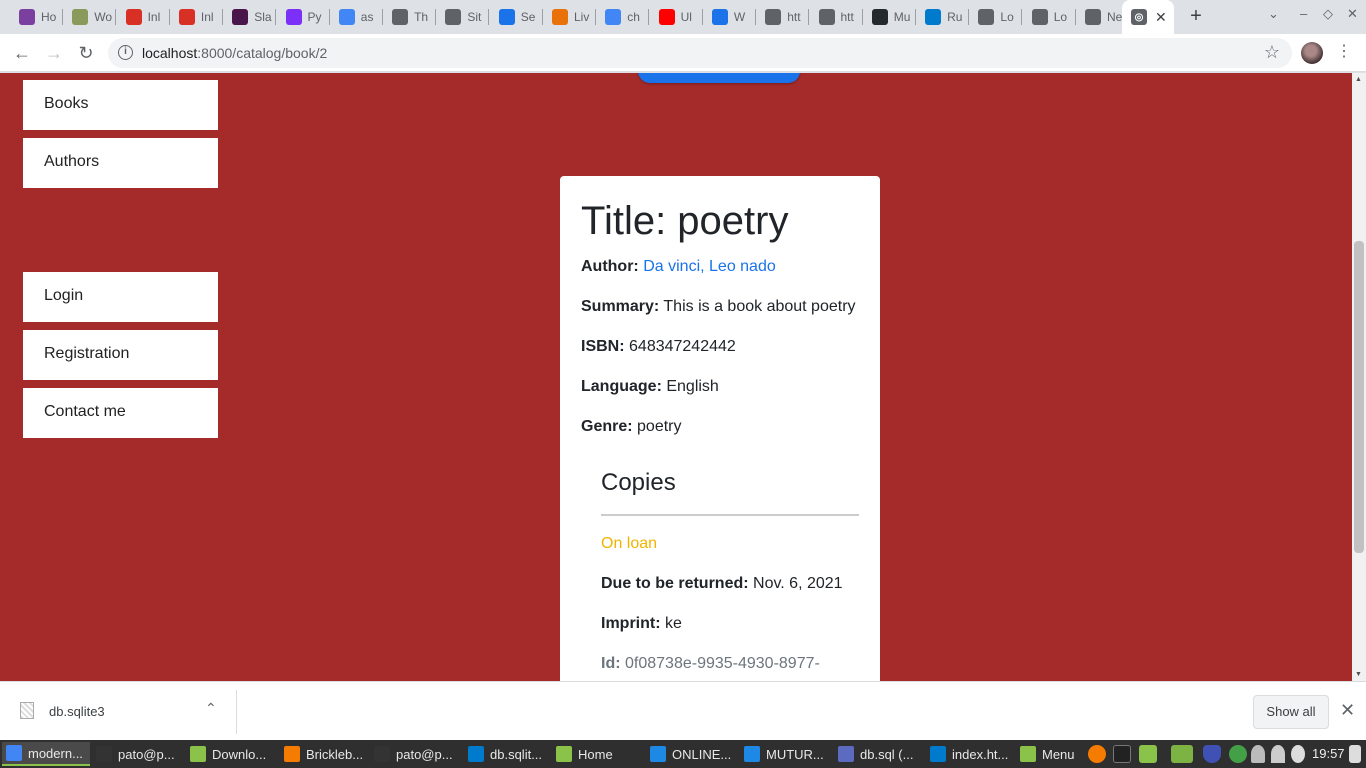 This screenshot has width=1366, height=768. Describe the element at coordinates (1196, 16) in the screenshot. I see `new-tab-button: +` at that location.